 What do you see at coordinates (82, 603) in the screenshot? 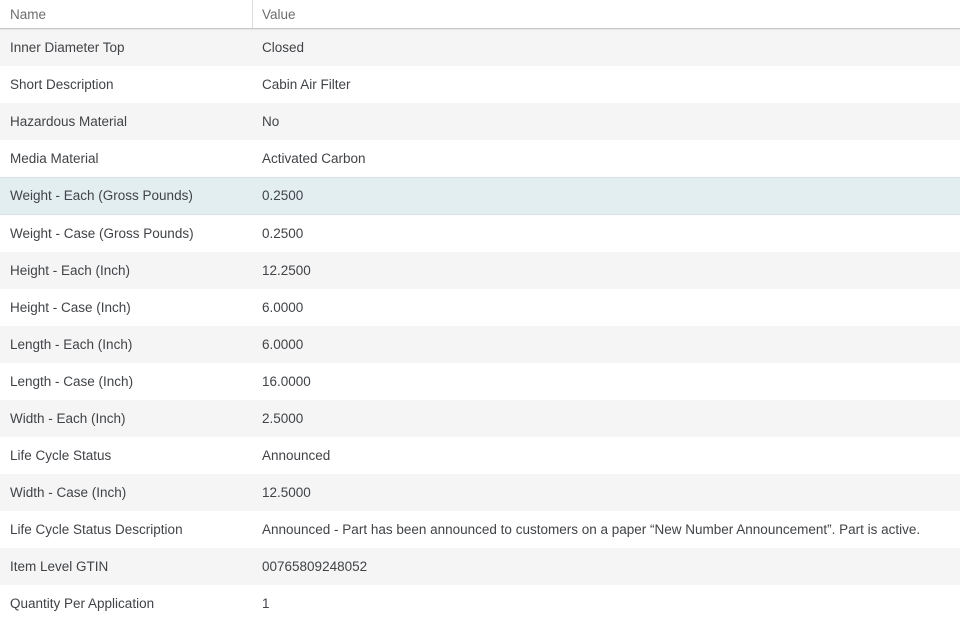
I see `row-name-cell: Quantity Per Application` at bounding box center [82, 603].